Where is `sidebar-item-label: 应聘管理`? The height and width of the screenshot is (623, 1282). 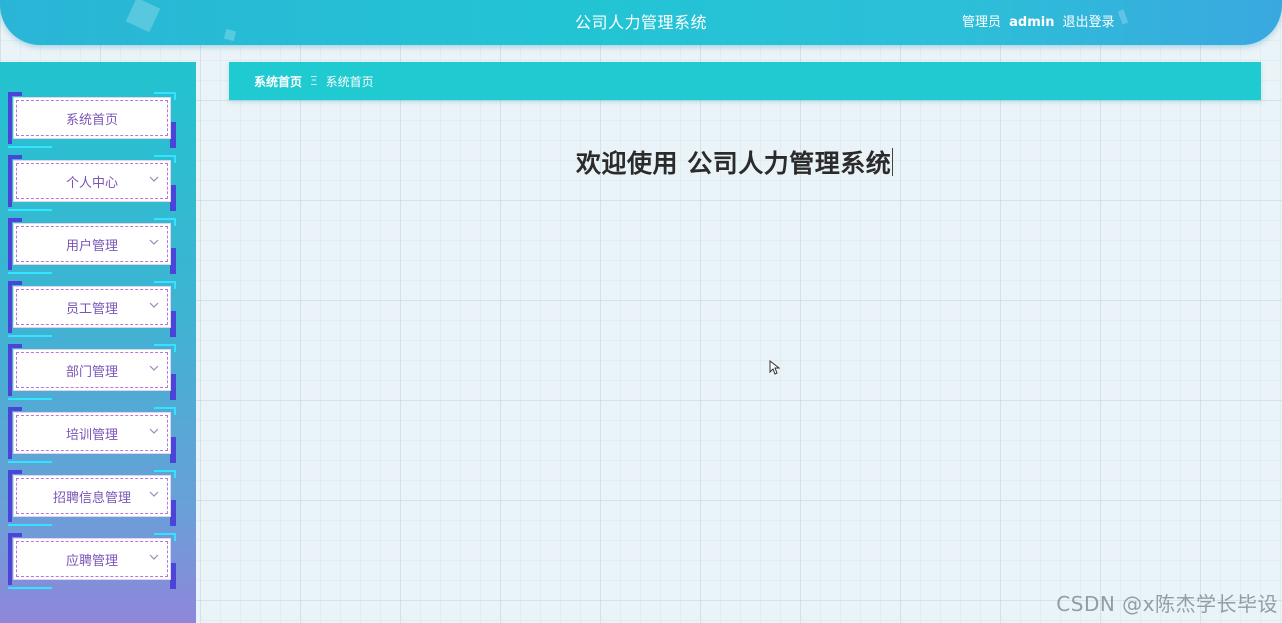 sidebar-item-label: 应聘管理 is located at coordinates (91, 561).